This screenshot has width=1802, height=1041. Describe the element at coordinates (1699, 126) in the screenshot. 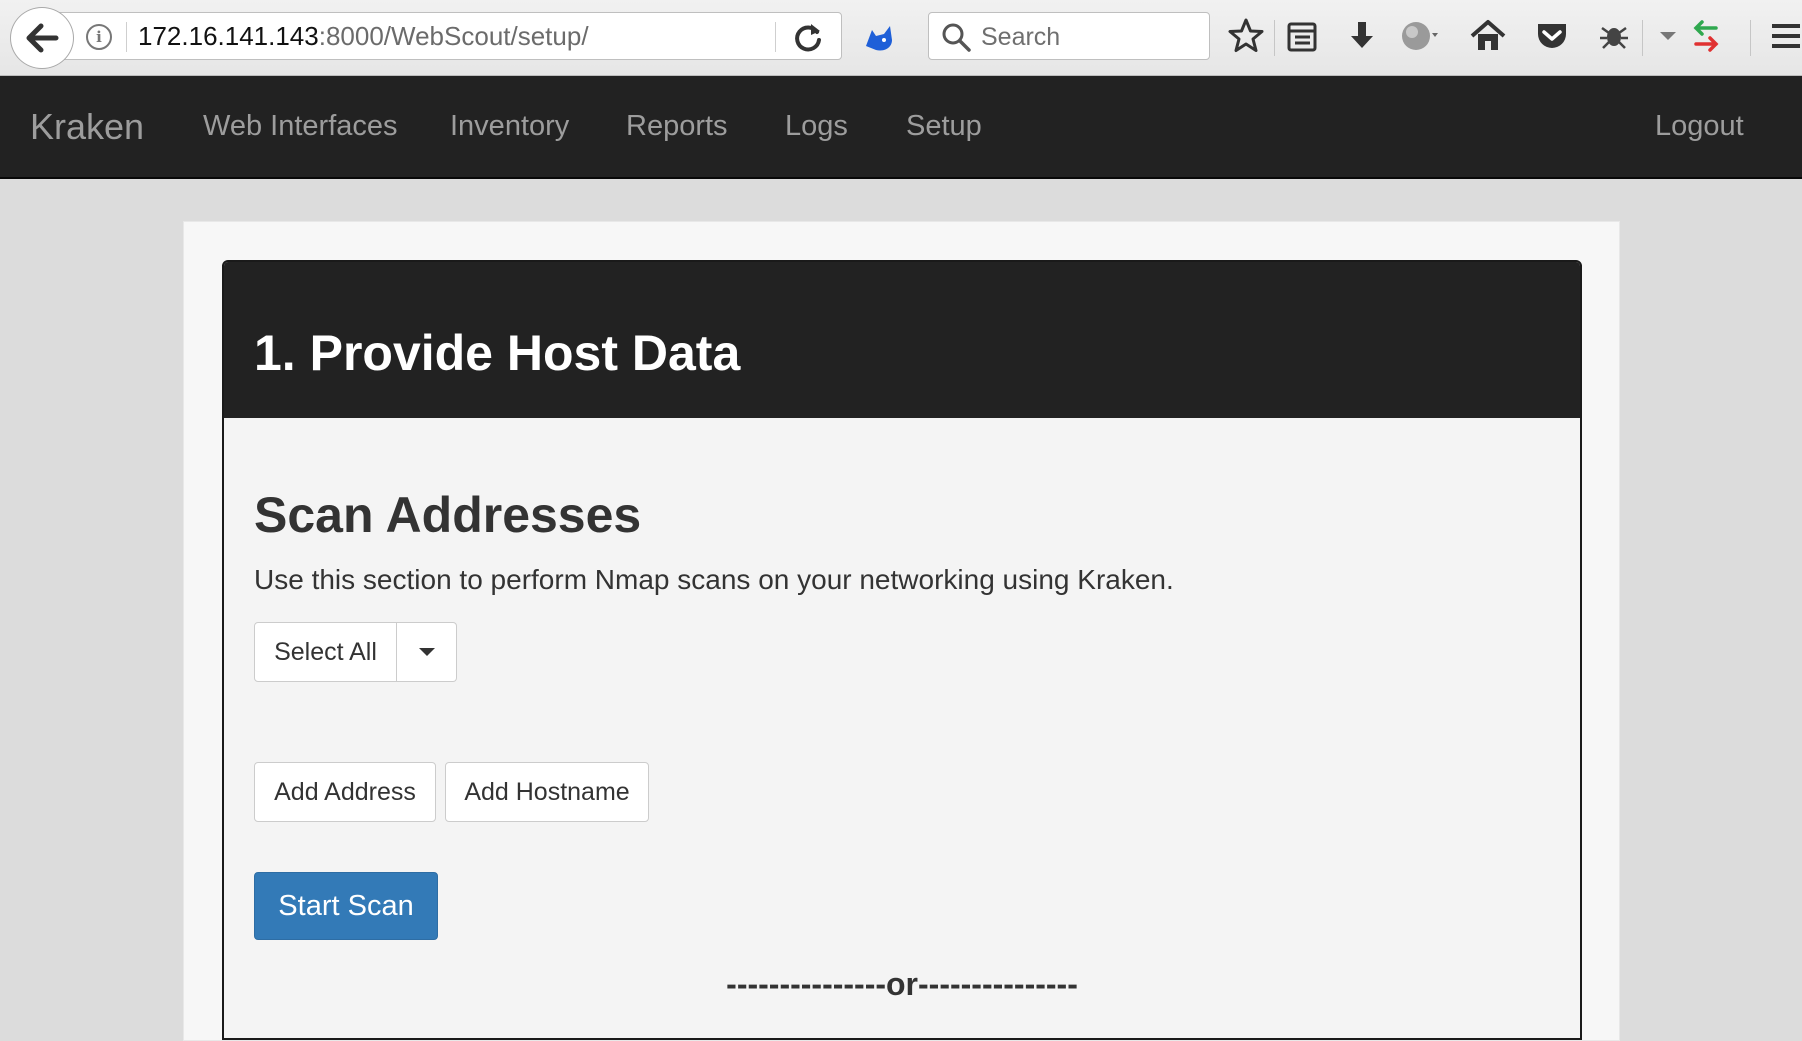

I see `logout-link: Logout` at that location.